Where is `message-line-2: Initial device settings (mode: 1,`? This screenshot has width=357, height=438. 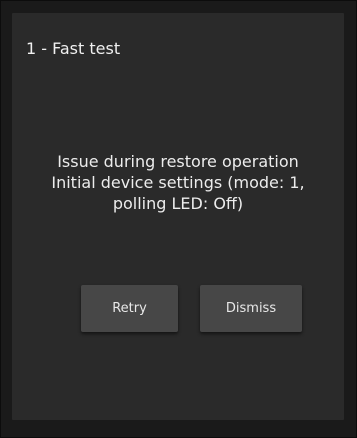
message-line-2: Initial device settings (mode: 1, is located at coordinates (178, 182).